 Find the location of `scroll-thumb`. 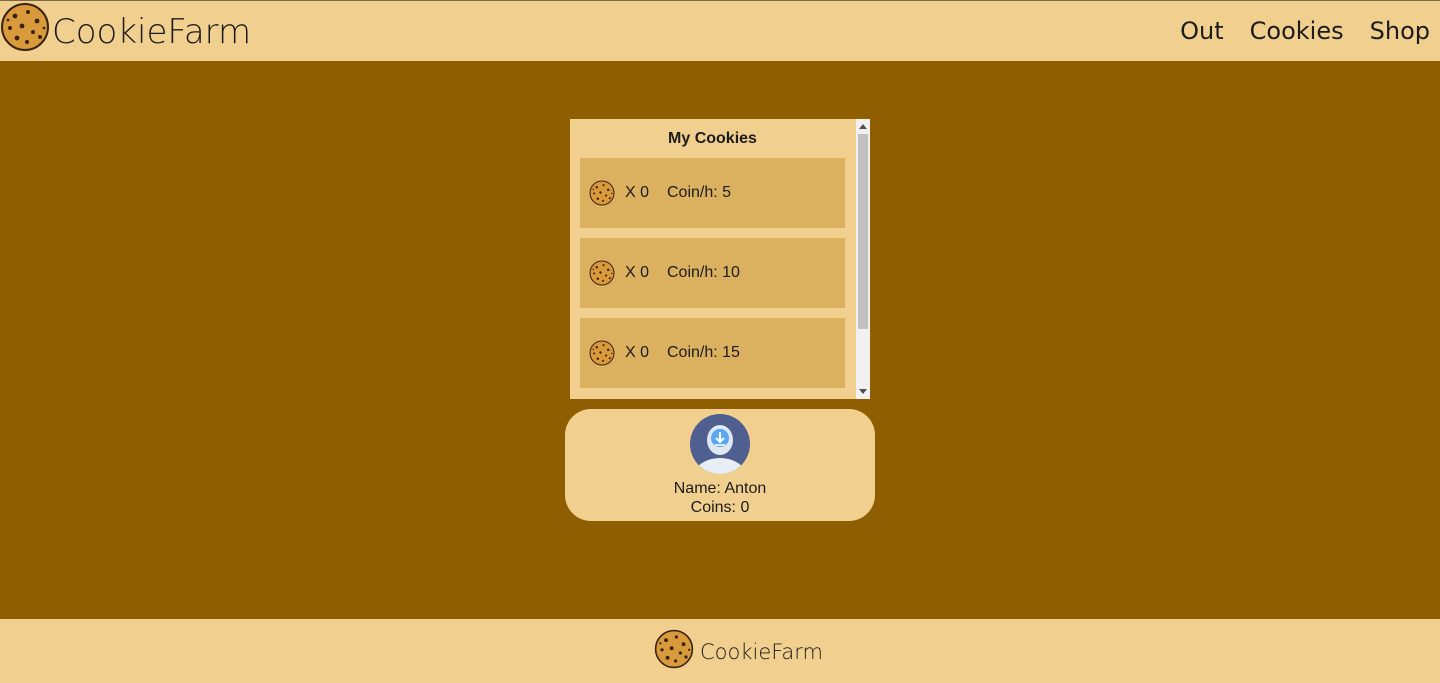

scroll-thumb is located at coordinates (863, 231).